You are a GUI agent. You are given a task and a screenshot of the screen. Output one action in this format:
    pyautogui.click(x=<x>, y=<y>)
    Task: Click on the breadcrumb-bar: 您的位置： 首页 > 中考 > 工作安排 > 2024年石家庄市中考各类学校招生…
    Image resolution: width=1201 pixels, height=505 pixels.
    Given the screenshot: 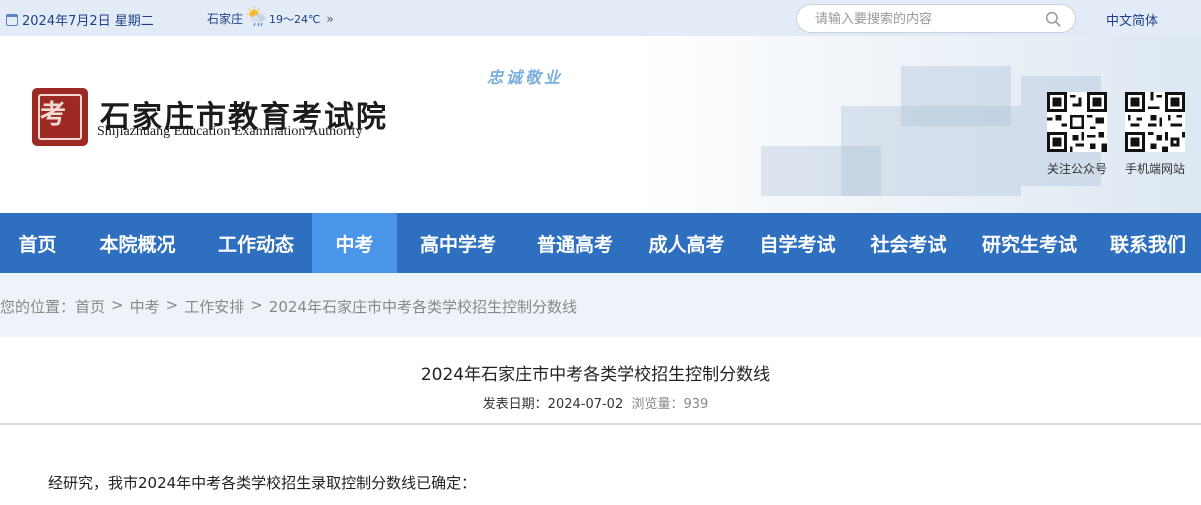 What is the action you would take?
    pyautogui.click(x=600, y=305)
    